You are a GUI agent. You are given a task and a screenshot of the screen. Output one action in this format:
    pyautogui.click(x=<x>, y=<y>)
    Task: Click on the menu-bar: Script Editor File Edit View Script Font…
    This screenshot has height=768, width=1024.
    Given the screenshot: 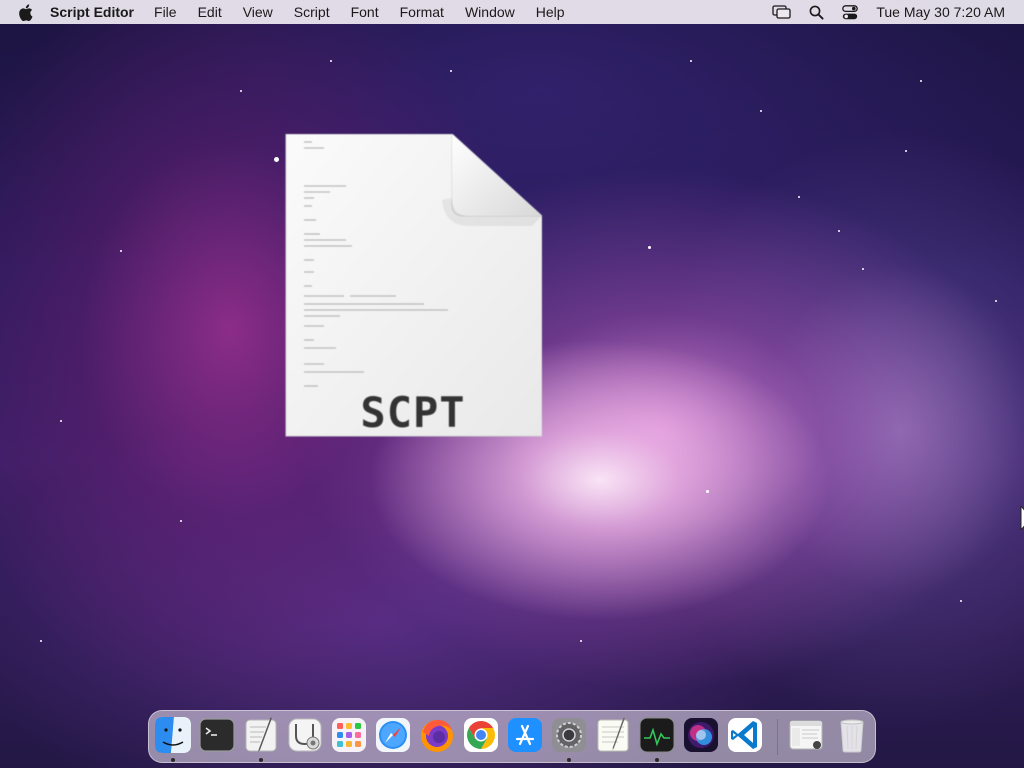 What is the action you would take?
    pyautogui.click(x=512, y=12)
    